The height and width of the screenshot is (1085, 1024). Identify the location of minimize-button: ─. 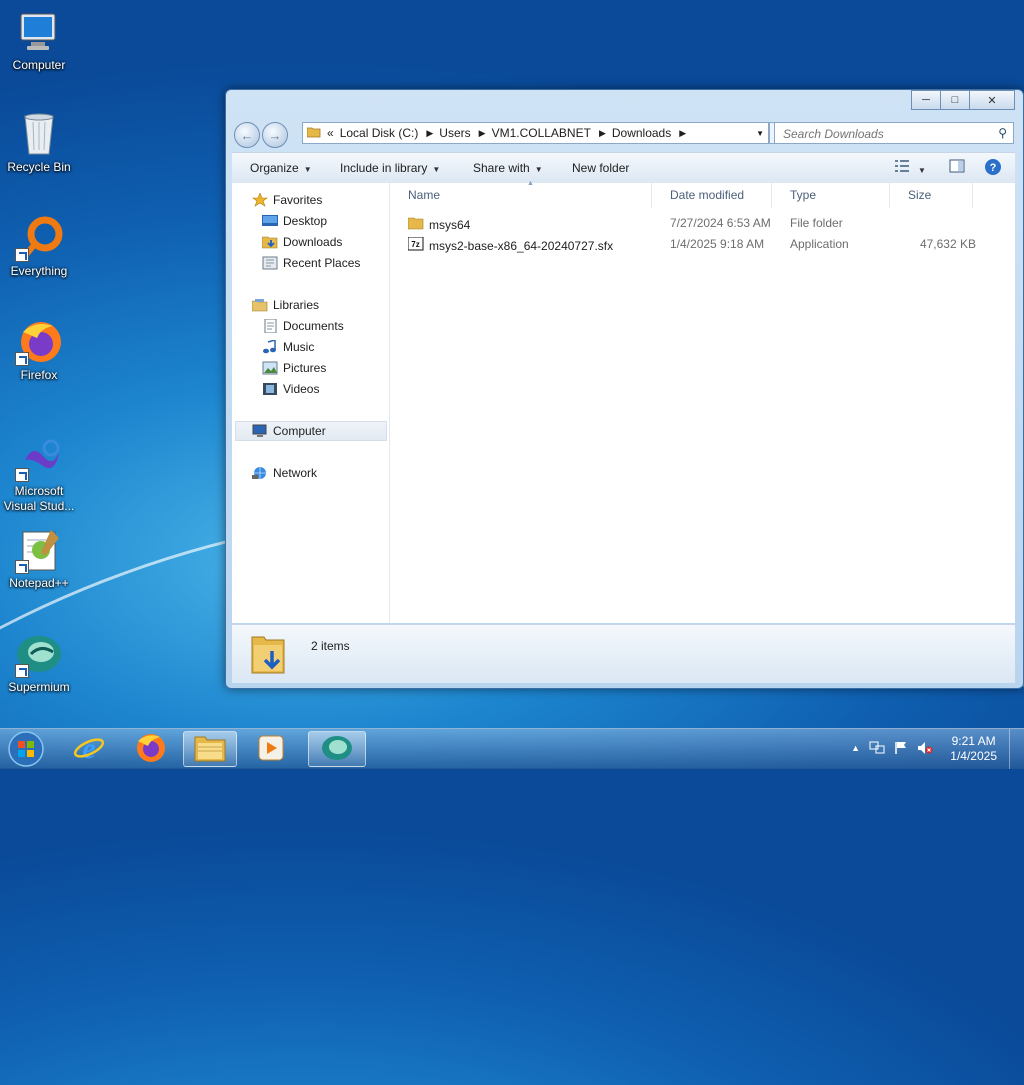
(926, 100).